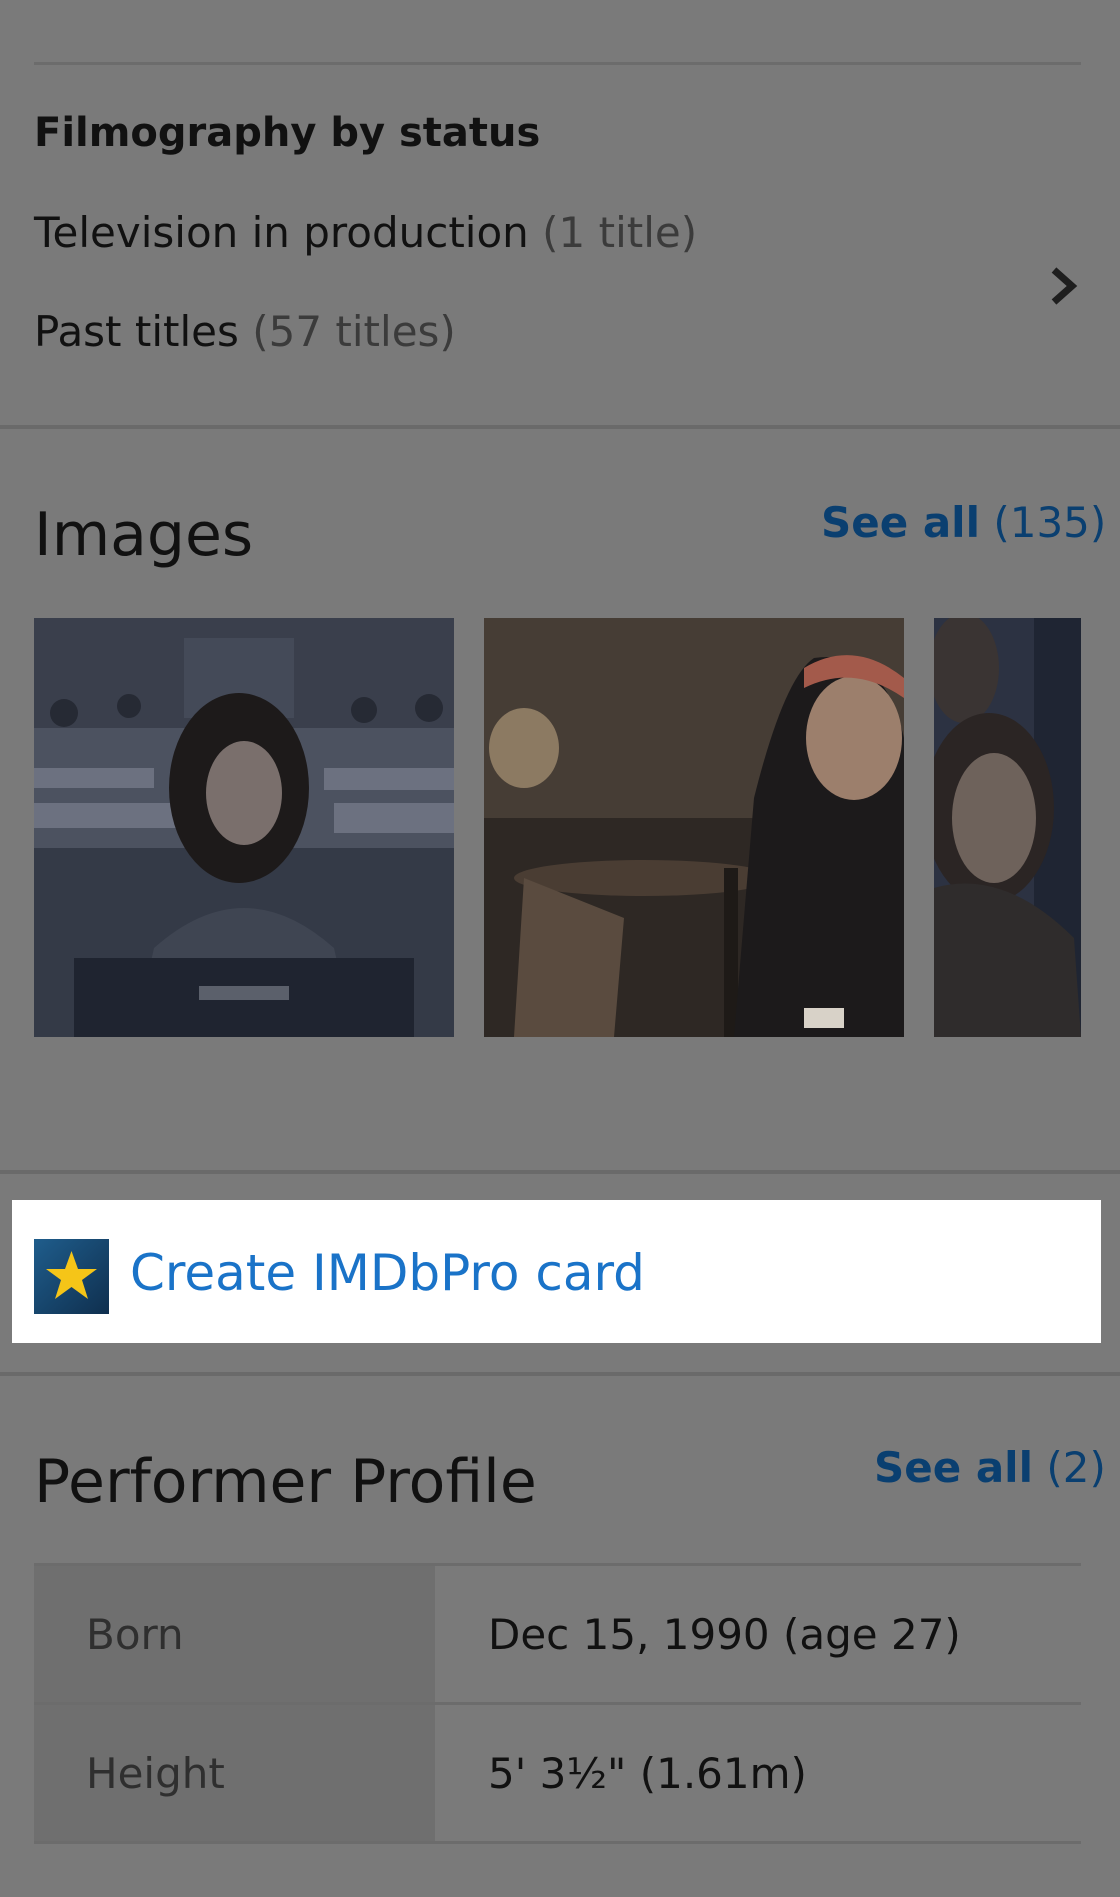  Describe the element at coordinates (620, 232) in the screenshot. I see `filmography-row-count: (1 title)` at that location.